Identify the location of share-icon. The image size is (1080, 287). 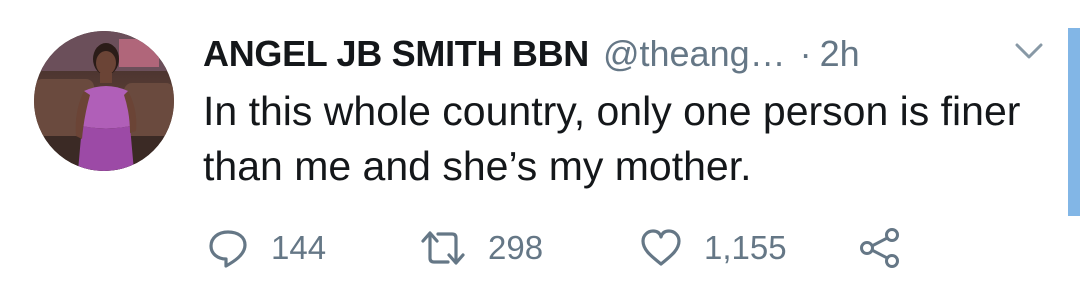
(879, 248).